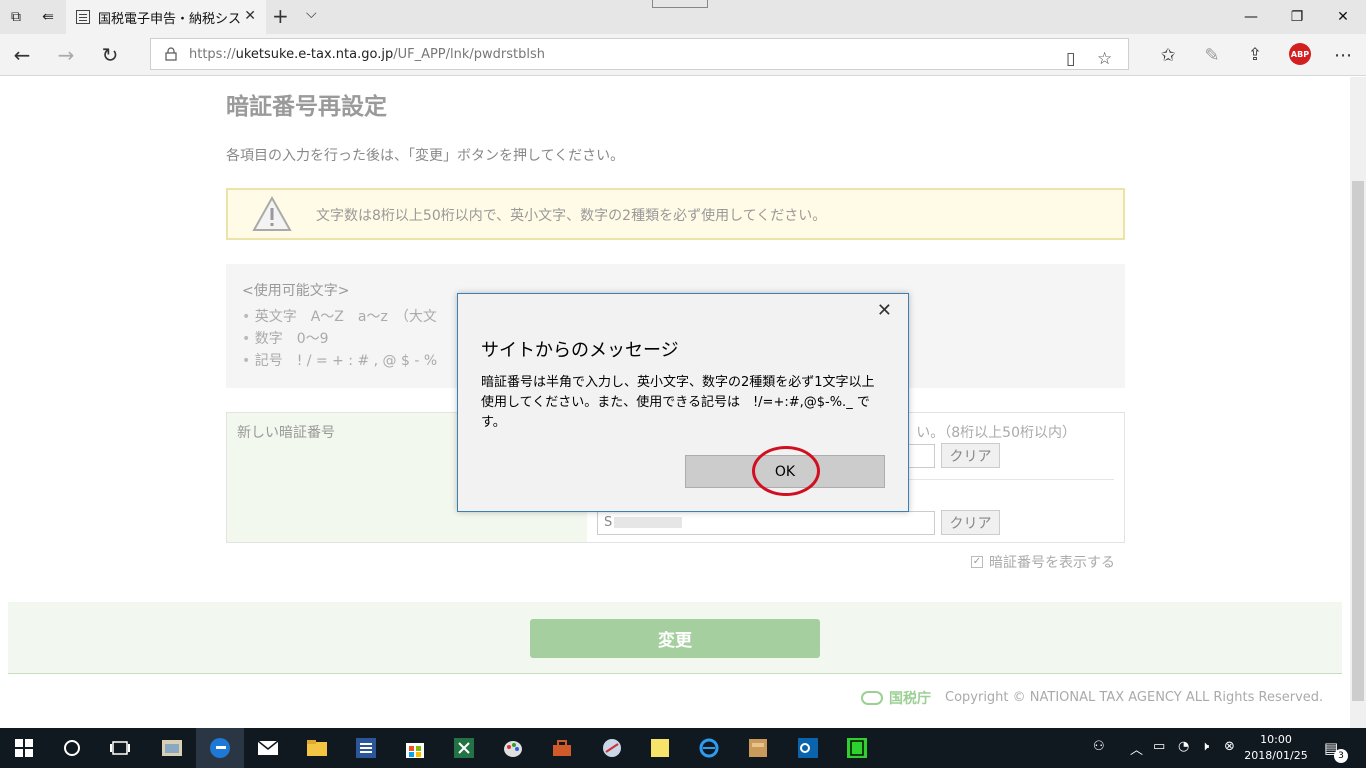  Describe the element at coordinates (1168, 55) in the screenshot. I see `favorites-hub-icon: ✩` at that location.